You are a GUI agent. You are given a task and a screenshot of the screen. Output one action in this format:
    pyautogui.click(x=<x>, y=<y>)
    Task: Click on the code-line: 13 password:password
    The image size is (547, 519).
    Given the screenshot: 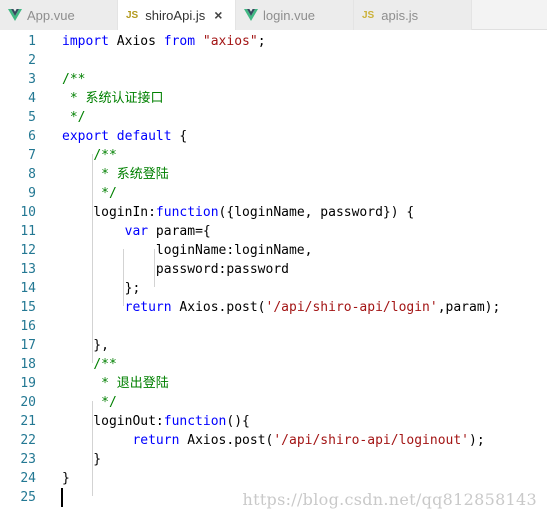 What is the action you would take?
    pyautogui.click(x=273, y=269)
    